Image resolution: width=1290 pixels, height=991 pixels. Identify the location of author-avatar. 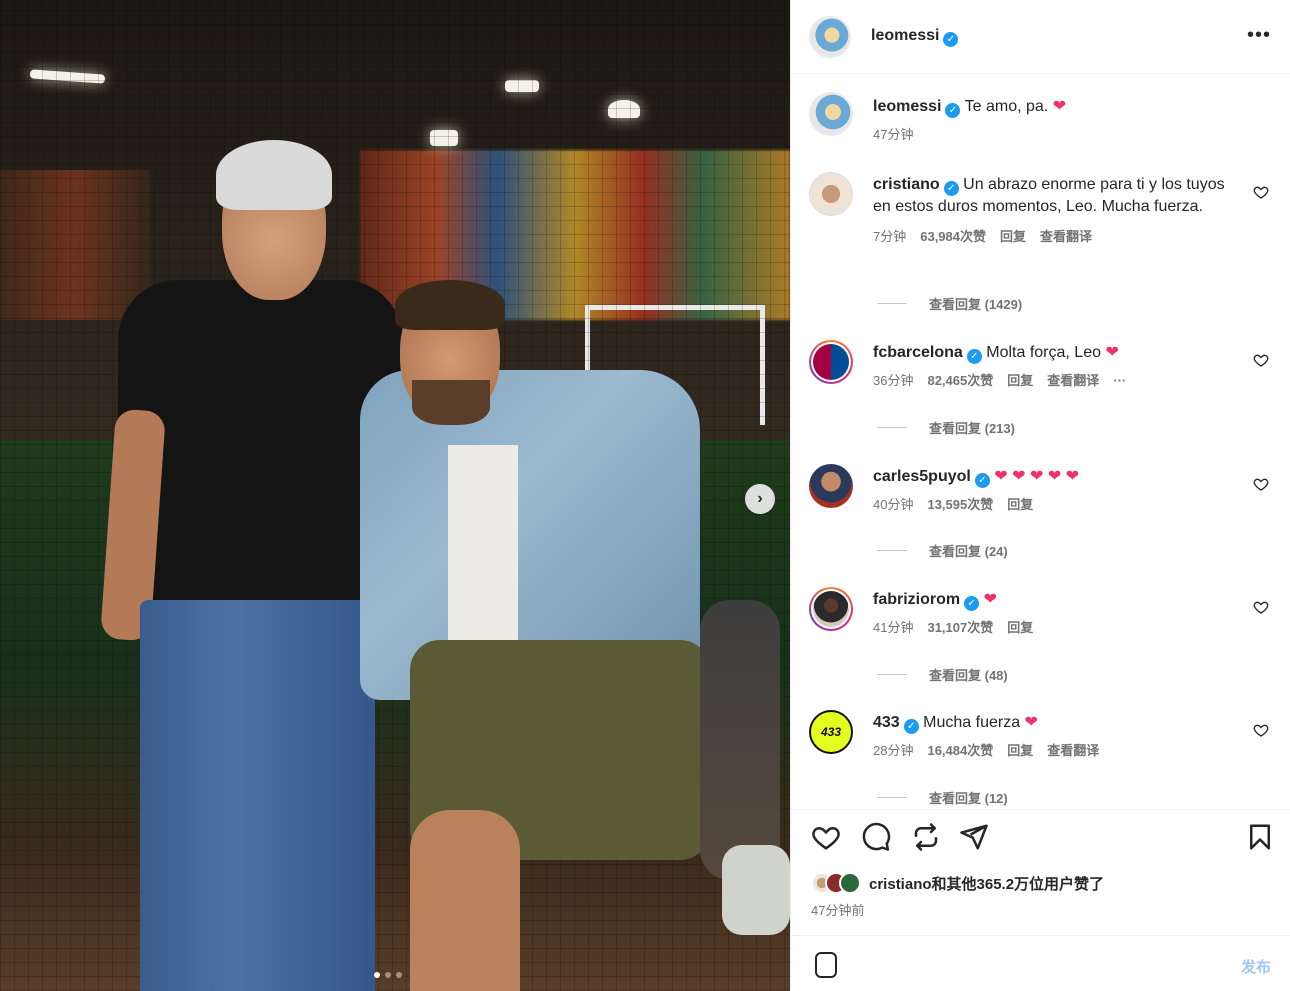
(830, 37).